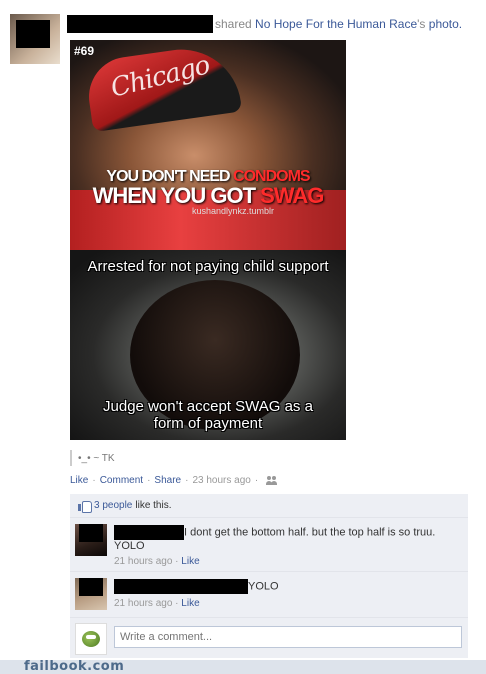  I want to click on photo-link: photo., so click(445, 24).